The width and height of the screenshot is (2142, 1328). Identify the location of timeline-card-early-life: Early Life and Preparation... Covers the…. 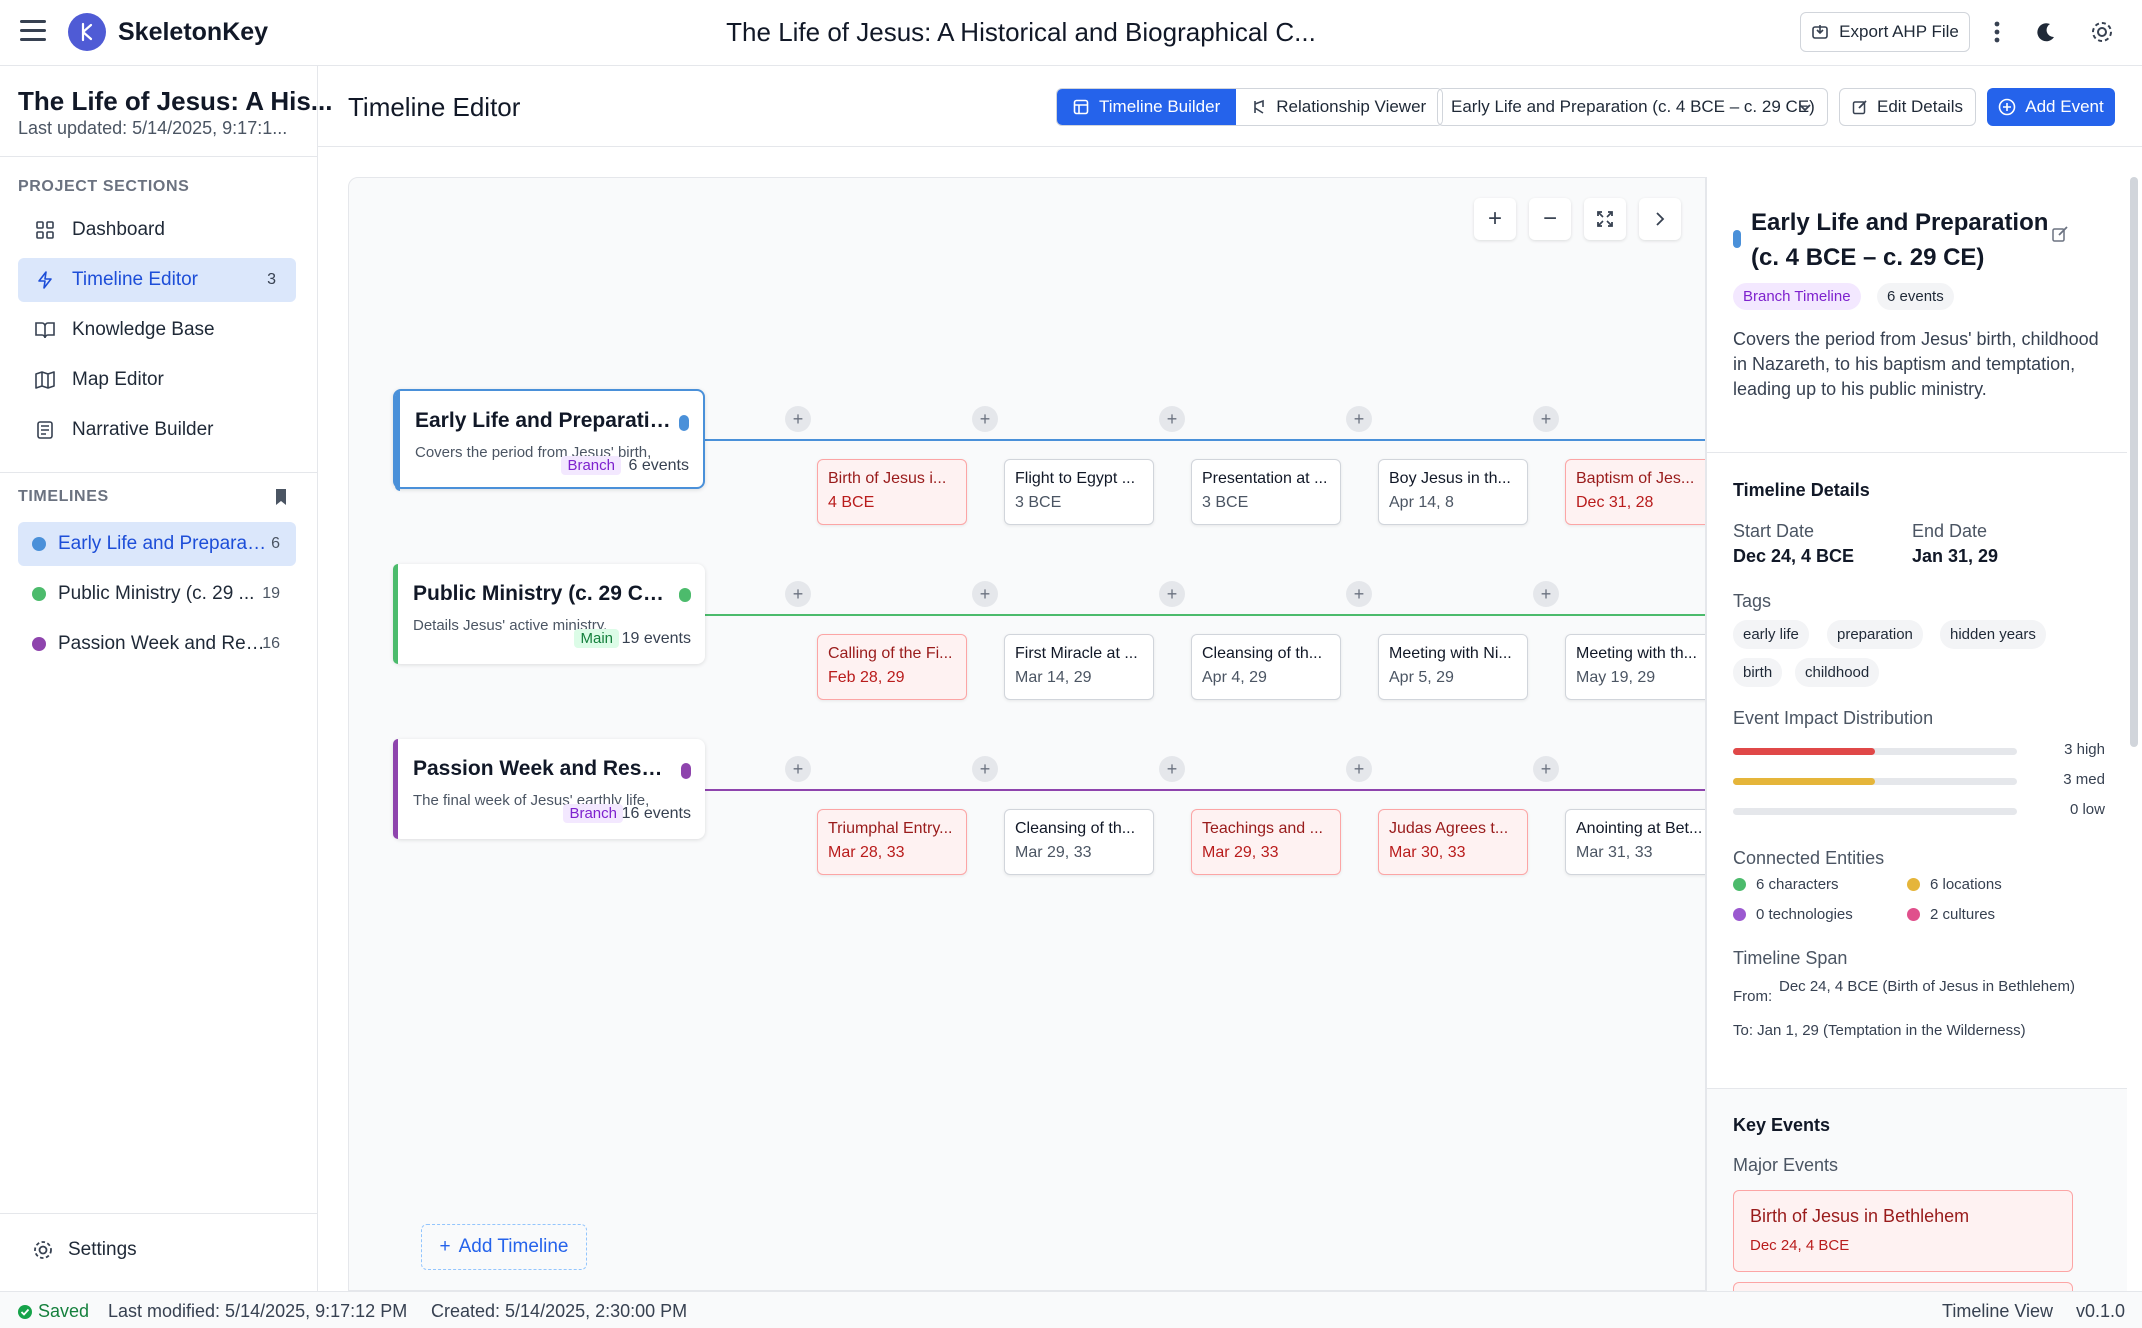
(549, 440).